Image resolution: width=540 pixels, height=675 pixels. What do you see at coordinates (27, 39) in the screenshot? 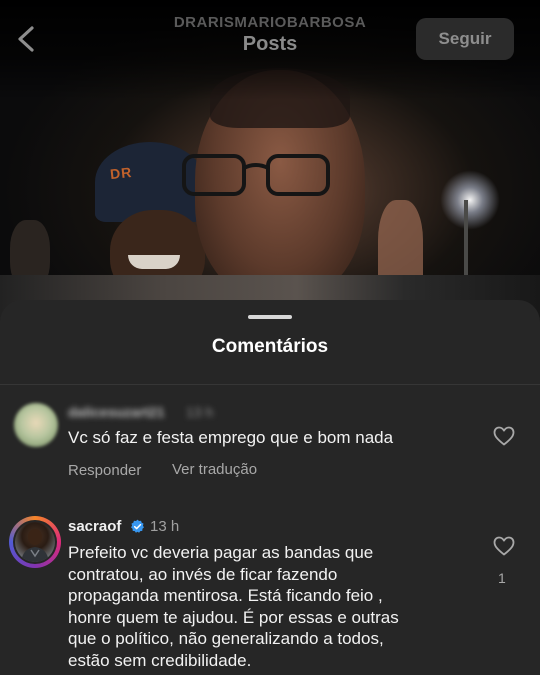
I see `chevron-left-icon` at bounding box center [27, 39].